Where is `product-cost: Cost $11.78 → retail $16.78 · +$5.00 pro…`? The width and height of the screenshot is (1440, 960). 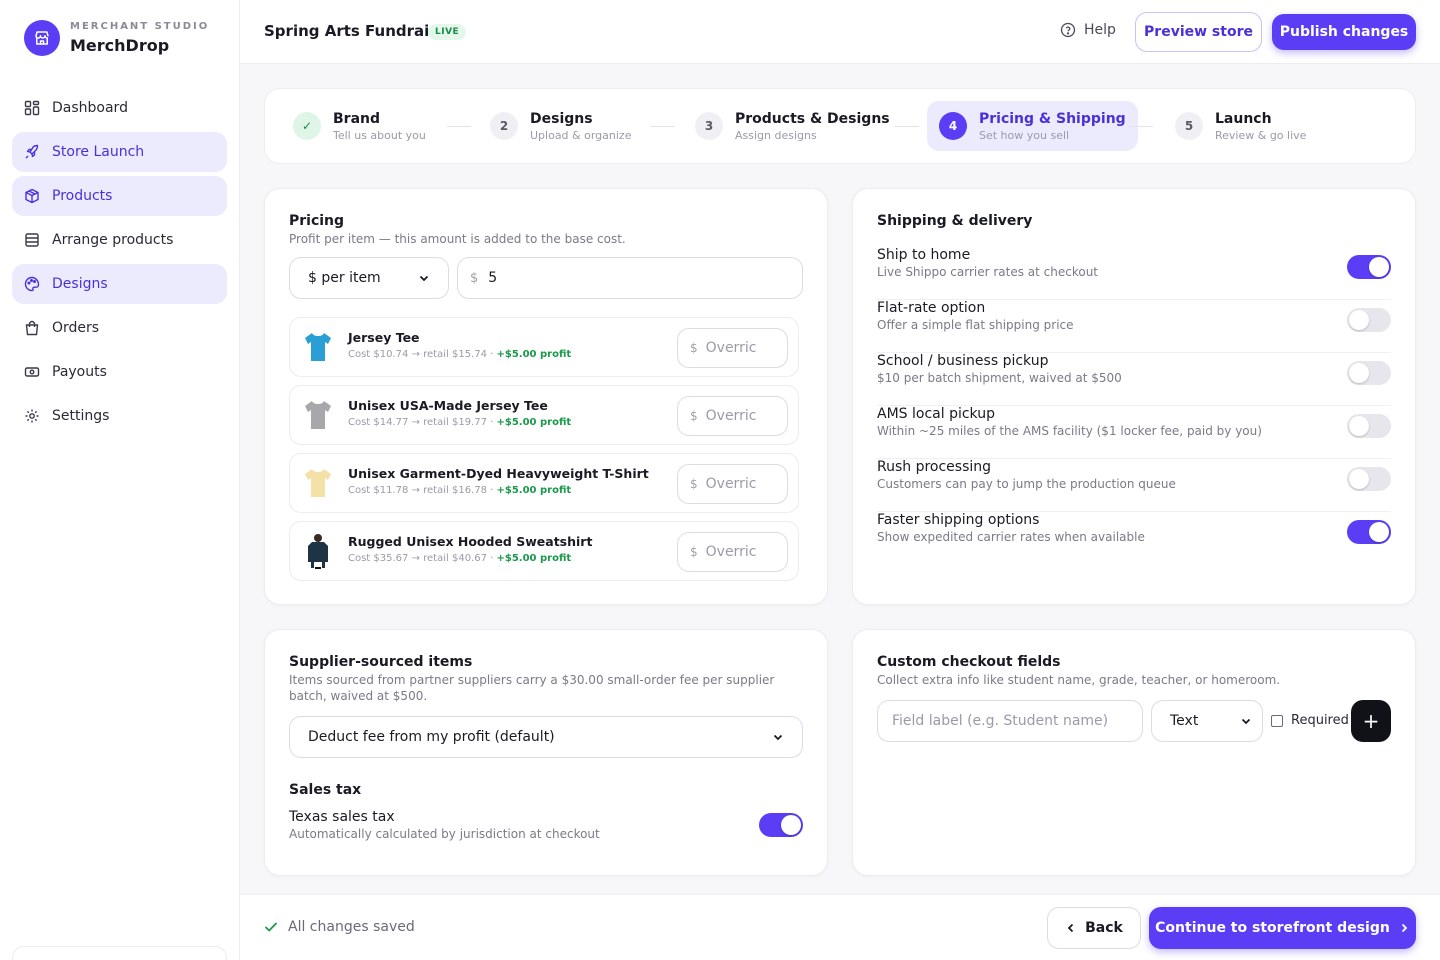
product-cost: Cost $11.78 → retail $16.78 · +$5.00 pro… is located at coordinates (459, 490).